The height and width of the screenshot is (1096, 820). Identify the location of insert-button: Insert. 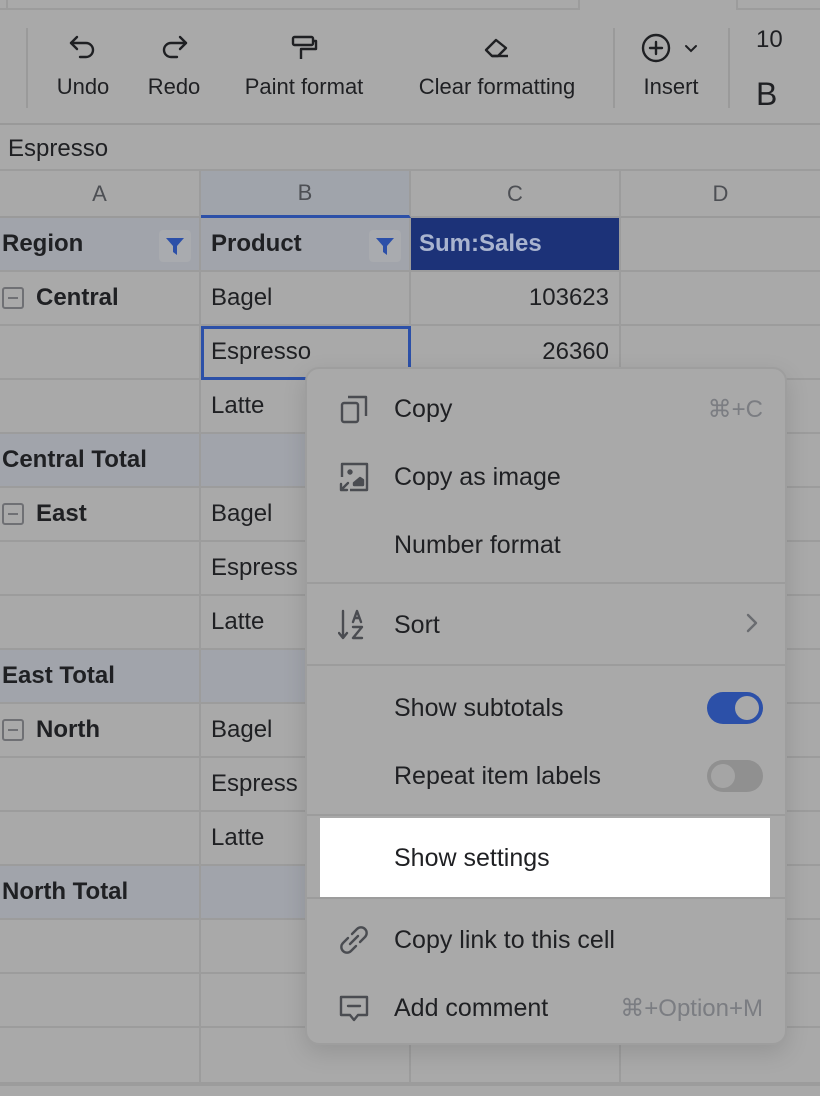
(671, 69).